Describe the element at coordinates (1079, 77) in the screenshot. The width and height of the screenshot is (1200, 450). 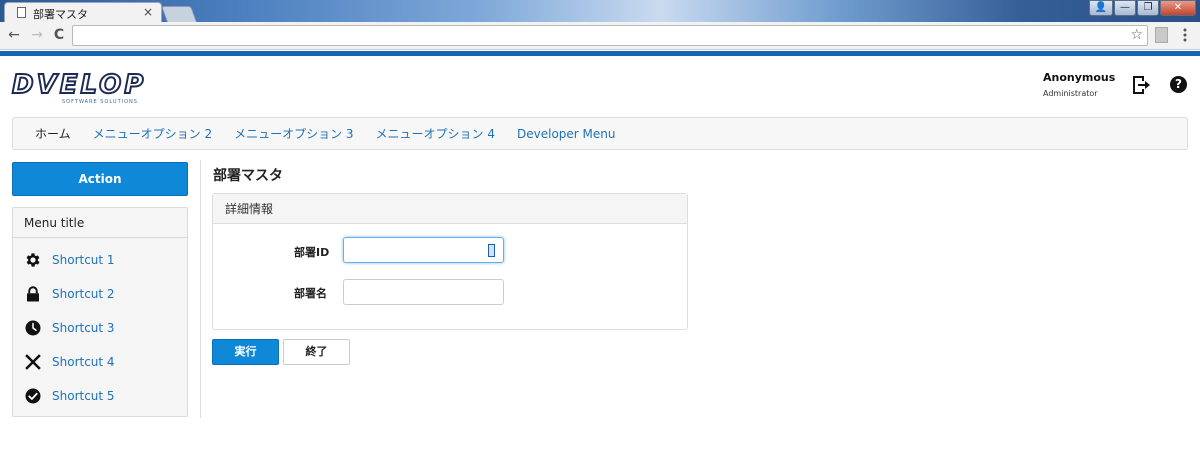
I see `user-name: Anonymous` at that location.